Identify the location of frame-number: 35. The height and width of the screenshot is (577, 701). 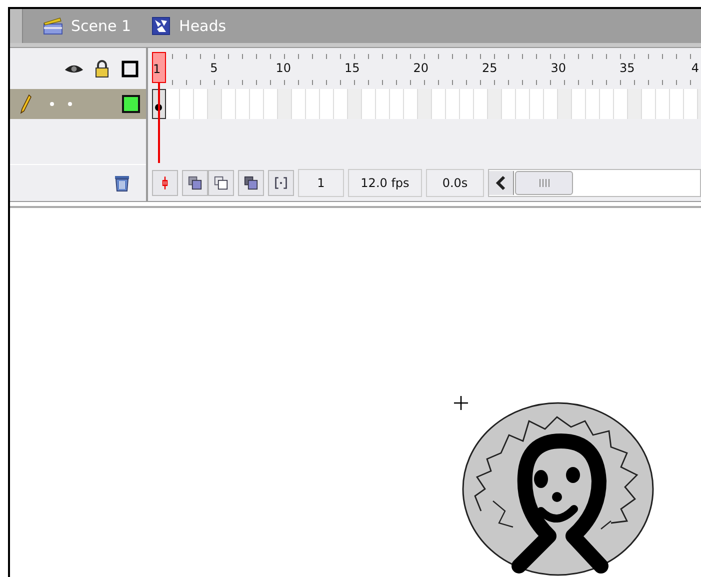
(627, 68).